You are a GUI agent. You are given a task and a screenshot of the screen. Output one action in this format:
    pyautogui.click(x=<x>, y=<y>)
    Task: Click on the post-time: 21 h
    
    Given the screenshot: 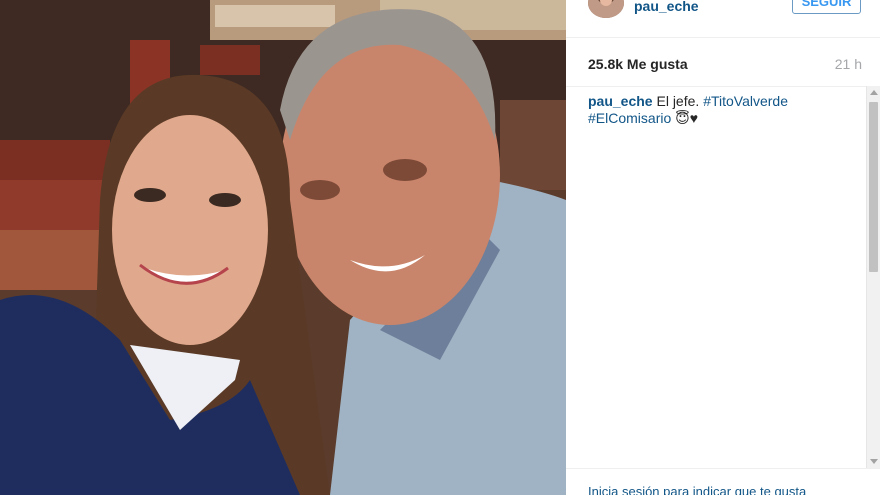 What is the action you would take?
    pyautogui.click(x=848, y=64)
    